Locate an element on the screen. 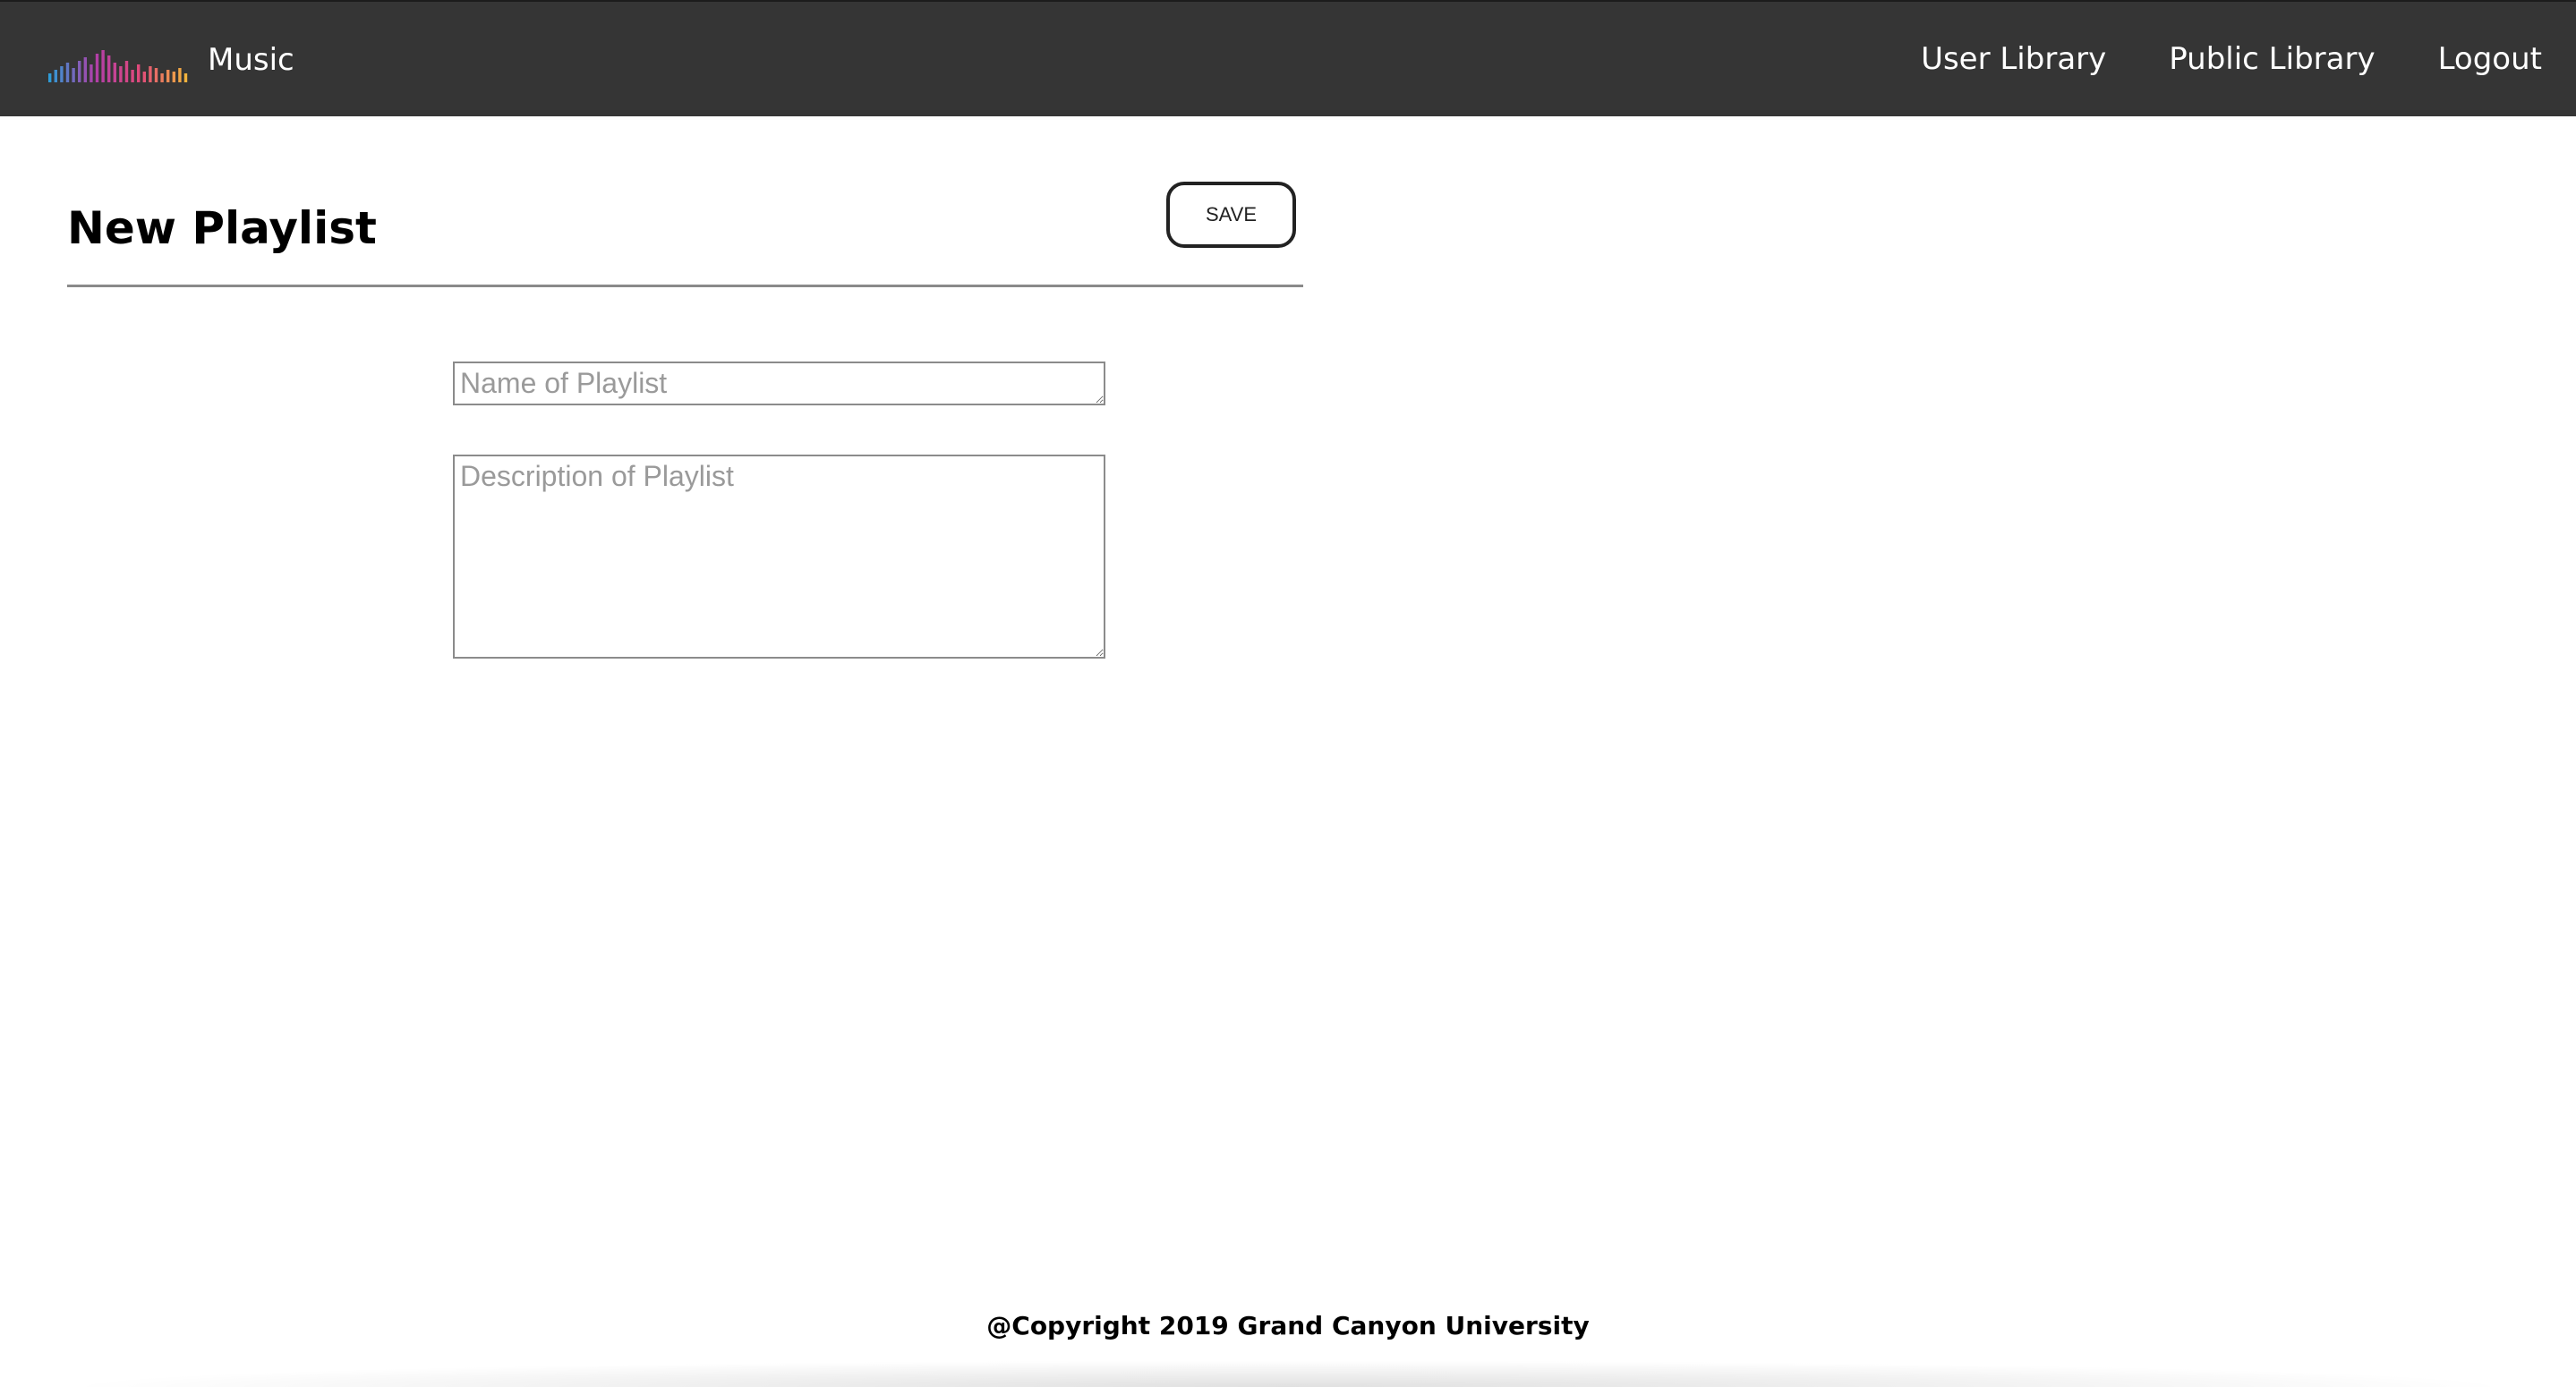  equalizer-logo-icon is located at coordinates (118, 66).